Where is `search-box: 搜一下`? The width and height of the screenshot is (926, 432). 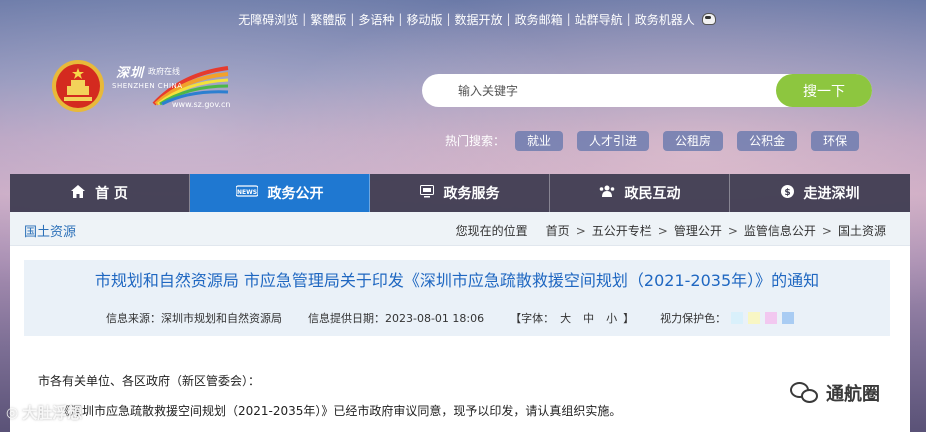
search-box: 搜一下 is located at coordinates (647, 90).